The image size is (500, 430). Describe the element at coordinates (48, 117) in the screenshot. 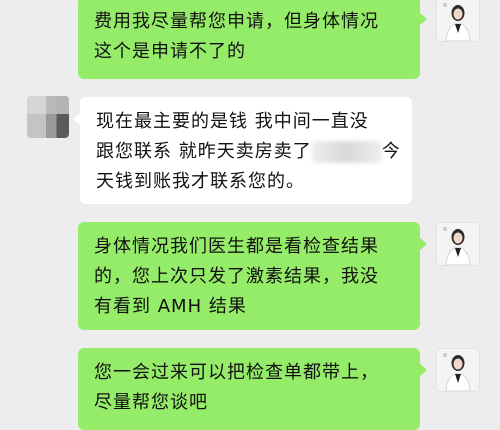

I see `pixelated-avatar-icon` at that location.